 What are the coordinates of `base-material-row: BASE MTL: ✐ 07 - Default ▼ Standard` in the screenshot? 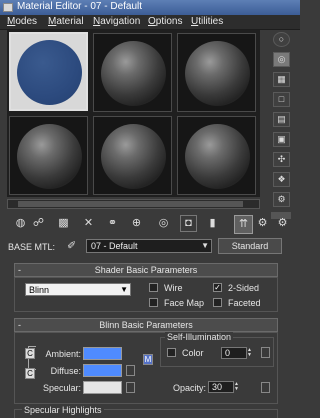 It's located at (150, 246).